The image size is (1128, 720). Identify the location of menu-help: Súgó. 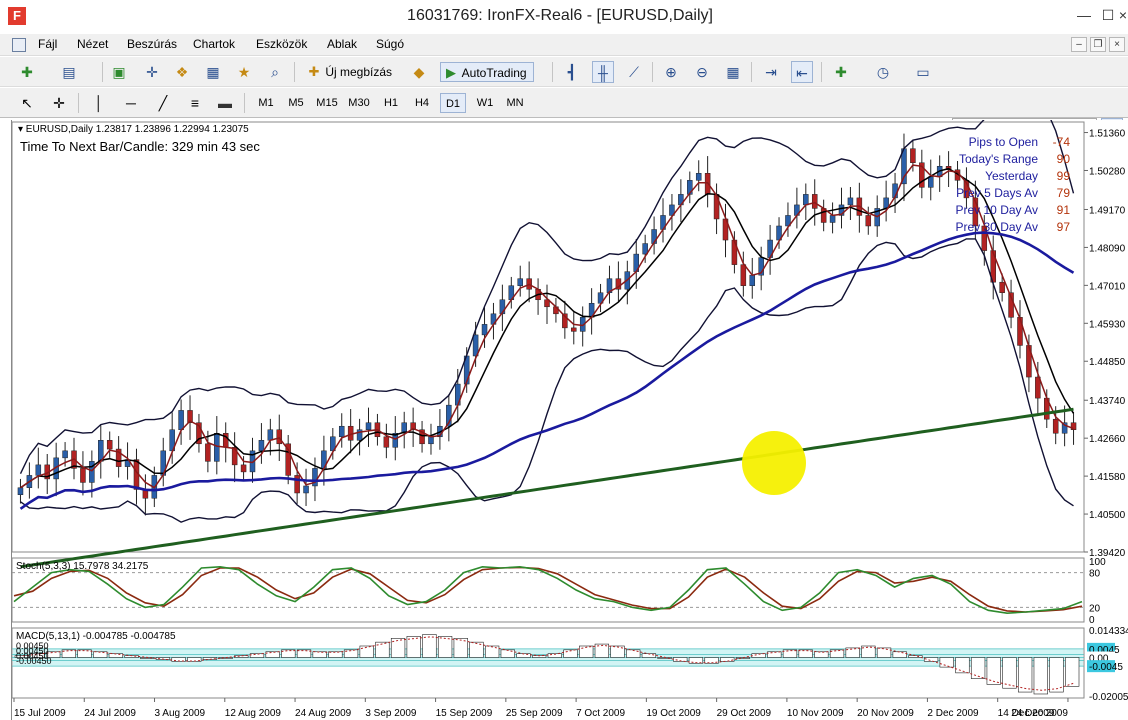
(390, 44).